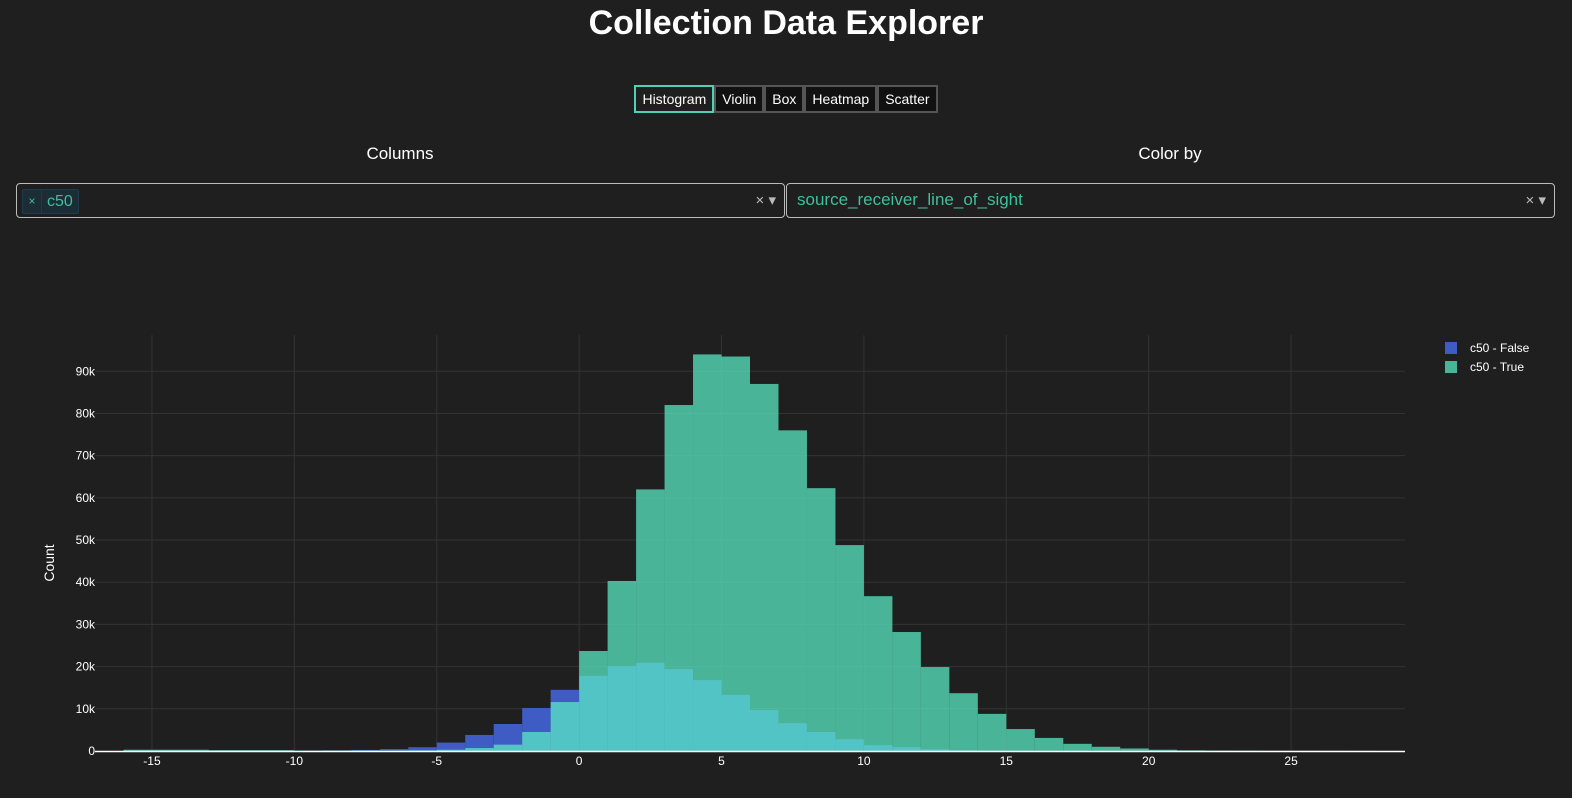 This screenshot has height=798, width=1572. Describe the element at coordinates (1451, 367) in the screenshot. I see `legend-swatch-true` at that location.